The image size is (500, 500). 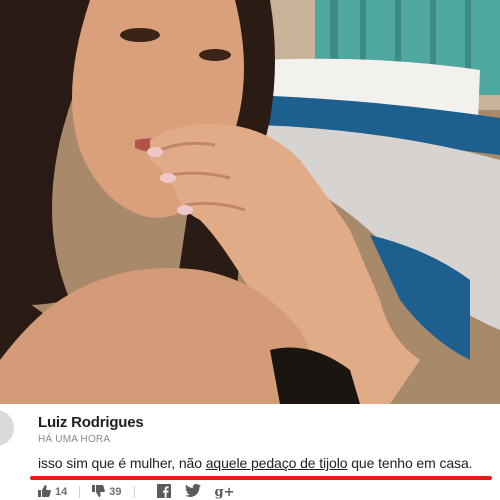 What do you see at coordinates (276, 463) in the screenshot?
I see `comment-text-underlined: aquele pedaço de tijolo` at bounding box center [276, 463].